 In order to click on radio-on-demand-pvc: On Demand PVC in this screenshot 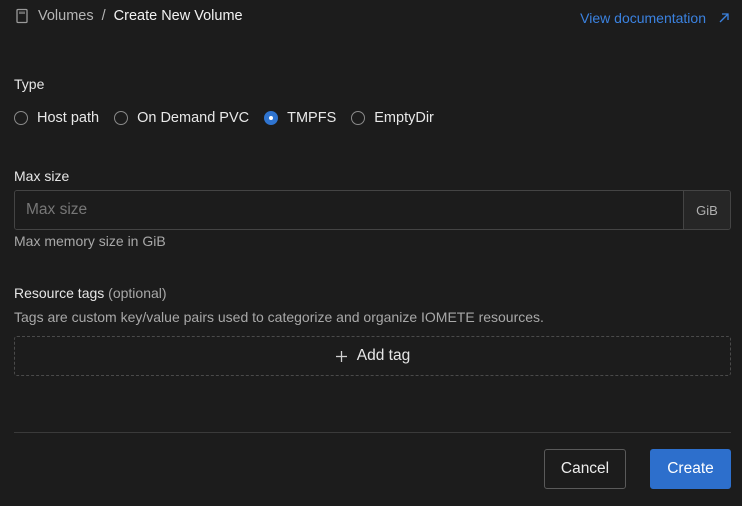, I will do `click(181, 118)`.